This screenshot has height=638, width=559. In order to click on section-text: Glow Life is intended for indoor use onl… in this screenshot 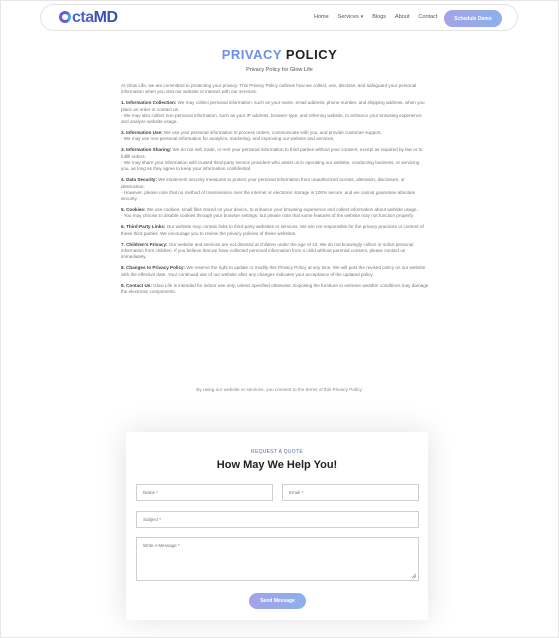, I will do `click(275, 288)`.